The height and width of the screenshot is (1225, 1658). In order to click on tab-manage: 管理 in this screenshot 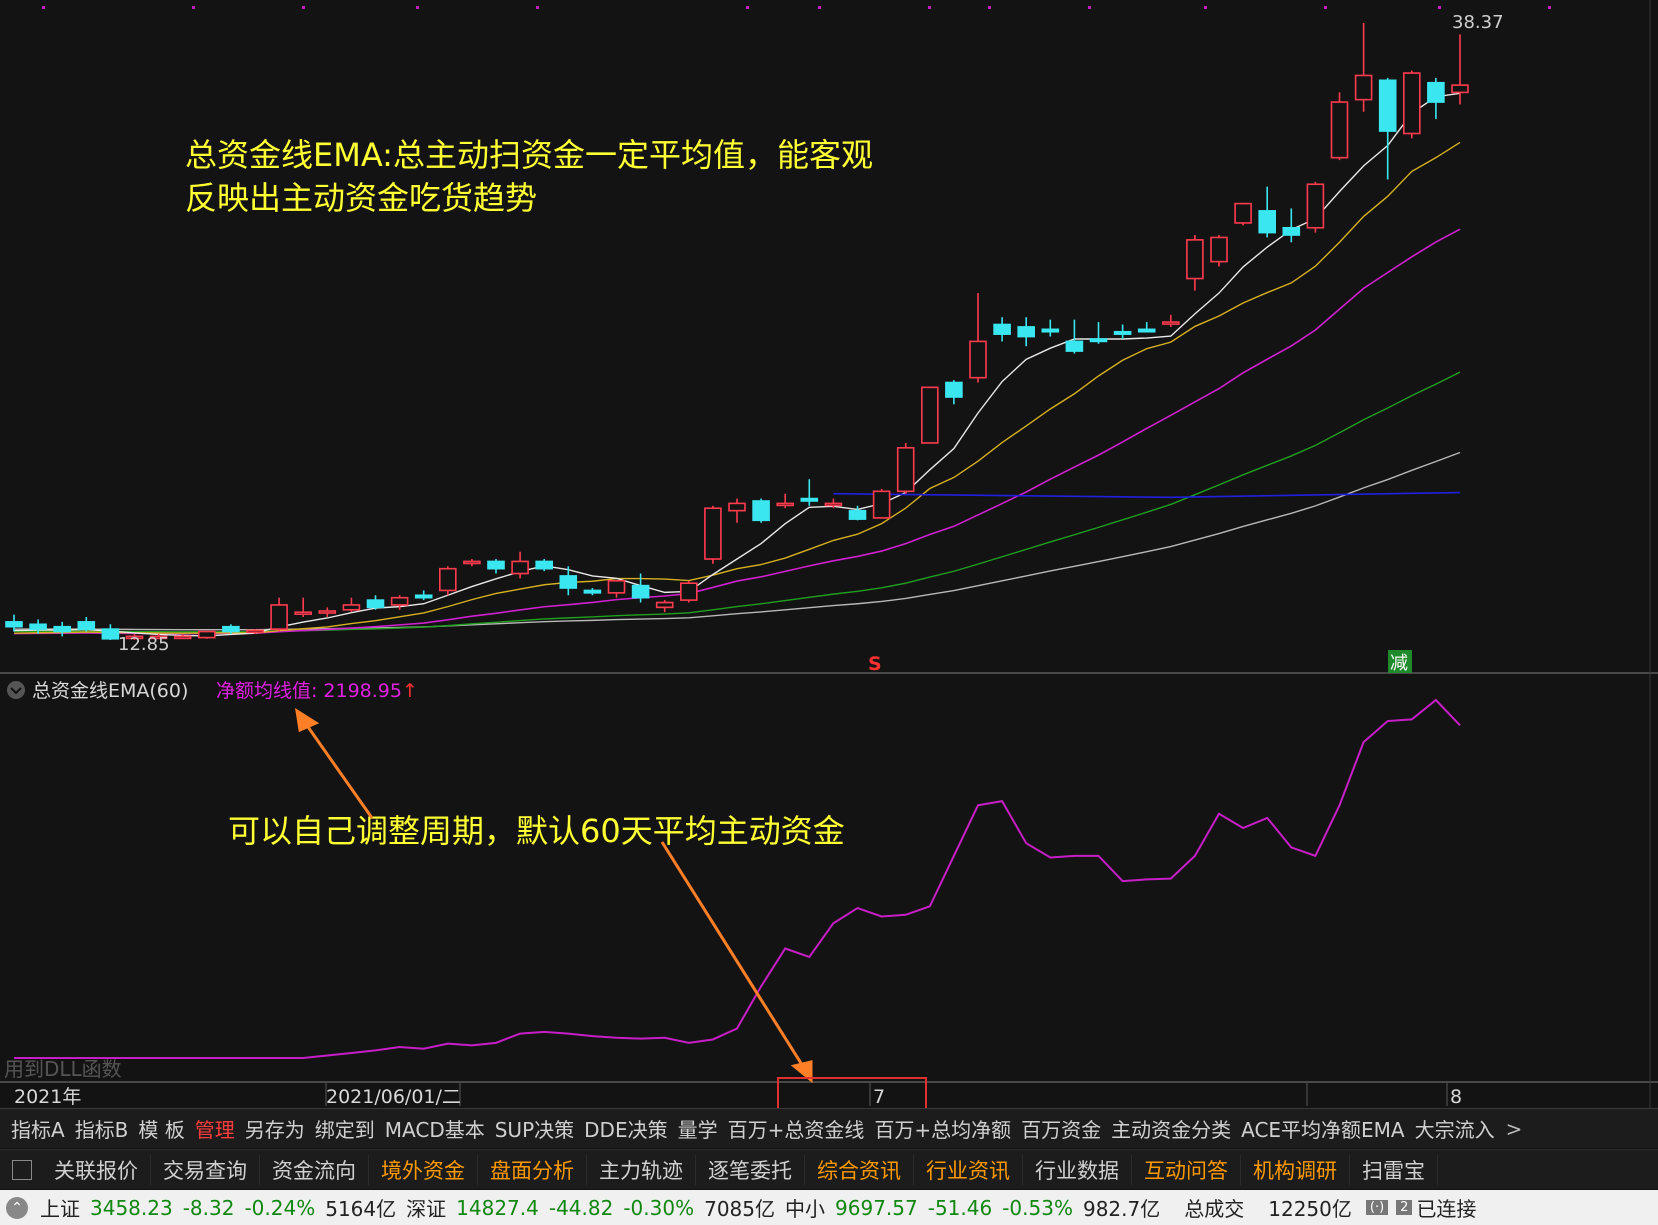, I will do `click(215, 1128)`.